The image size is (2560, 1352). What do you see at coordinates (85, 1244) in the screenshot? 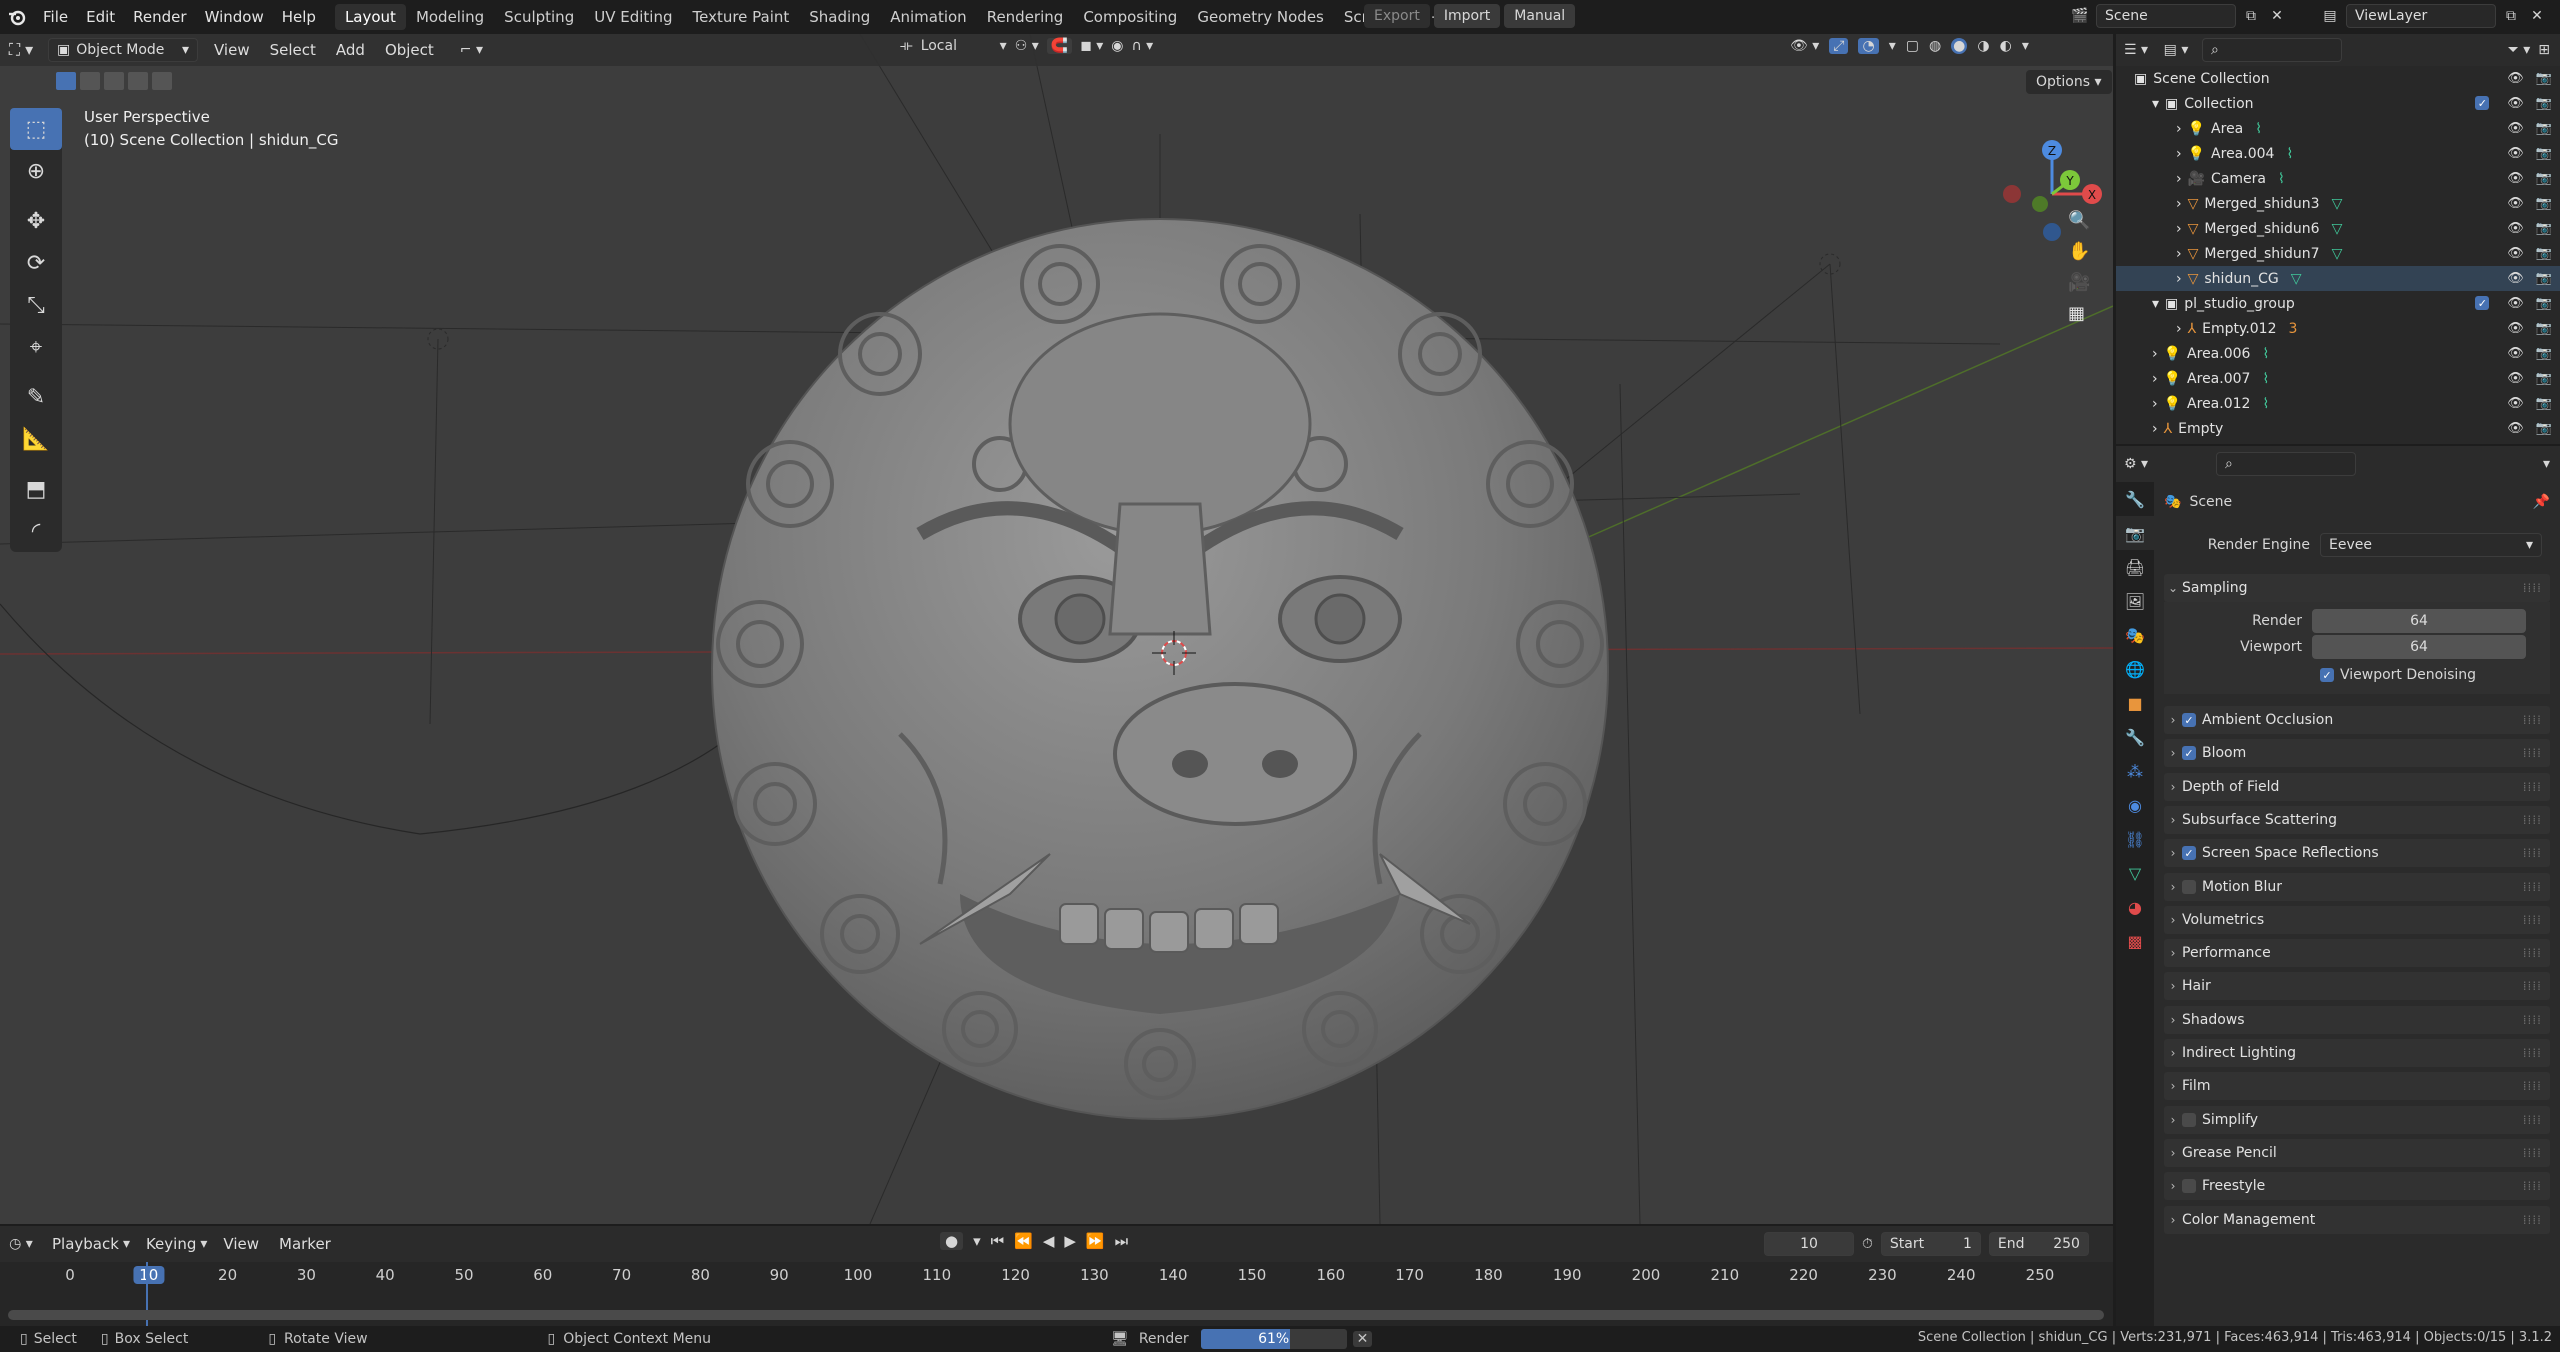
I see `timeline-menu-playback: Playback` at bounding box center [85, 1244].